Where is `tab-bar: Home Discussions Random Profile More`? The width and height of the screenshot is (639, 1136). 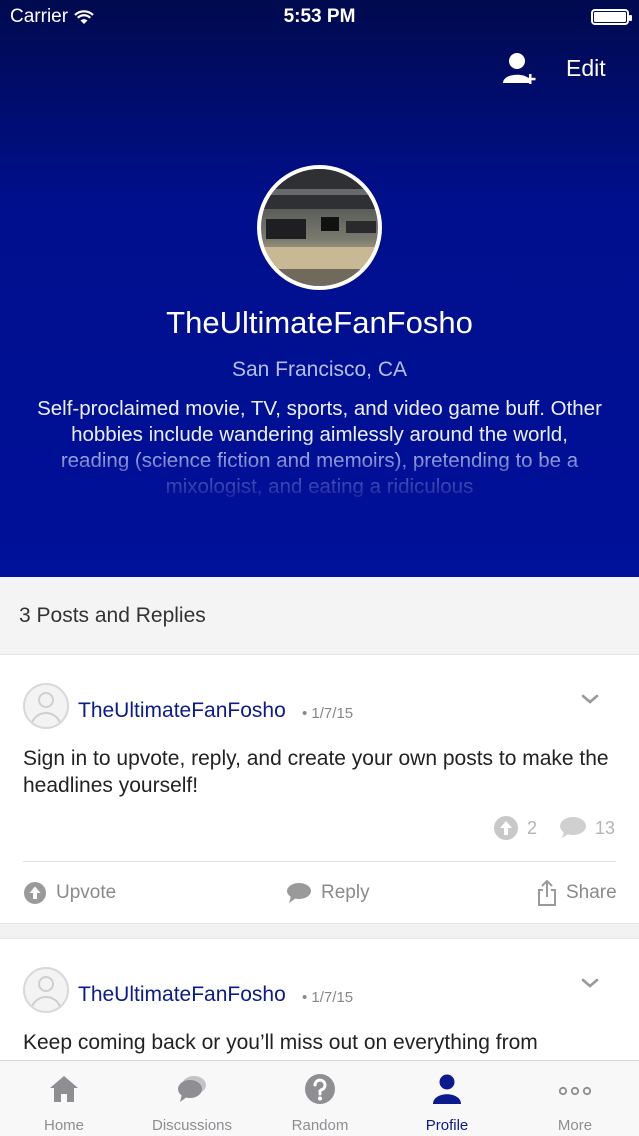
tab-bar: Home Discussions Random Profile More is located at coordinates (319, 1098).